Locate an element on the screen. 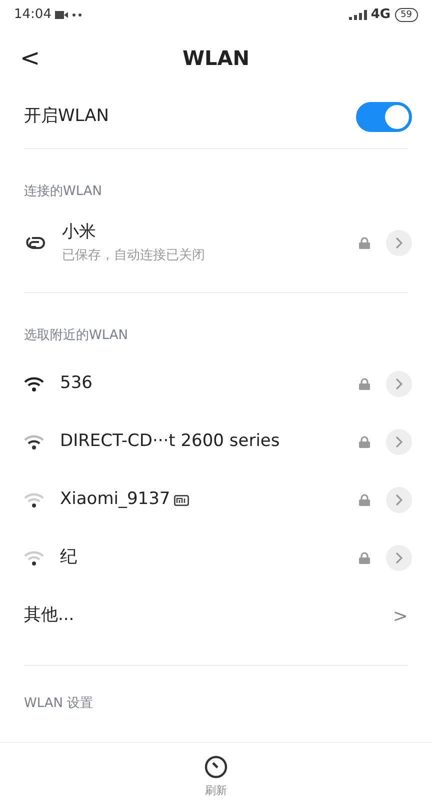  status-time: 14:04 is located at coordinates (33, 15).